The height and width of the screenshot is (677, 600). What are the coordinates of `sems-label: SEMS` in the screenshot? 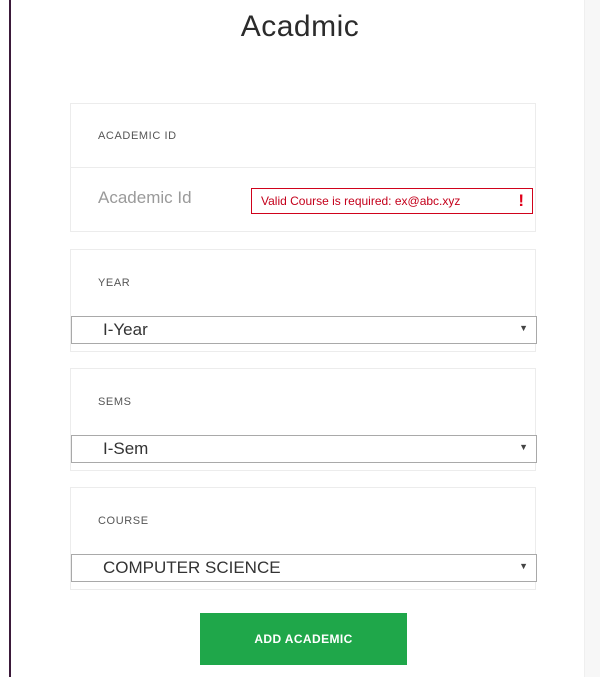 It's located at (115, 402).